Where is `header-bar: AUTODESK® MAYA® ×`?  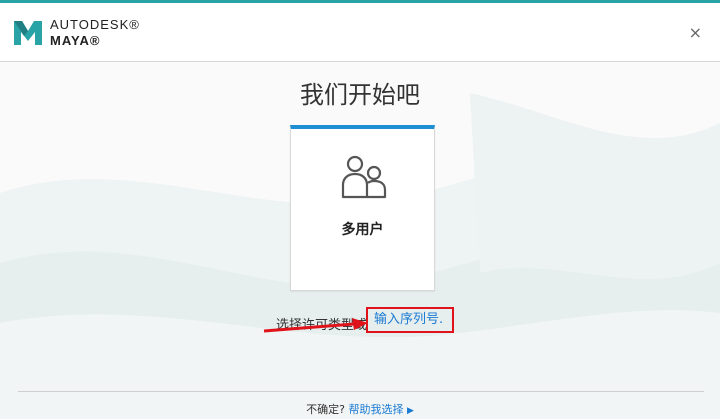 header-bar: AUTODESK® MAYA® × is located at coordinates (360, 32).